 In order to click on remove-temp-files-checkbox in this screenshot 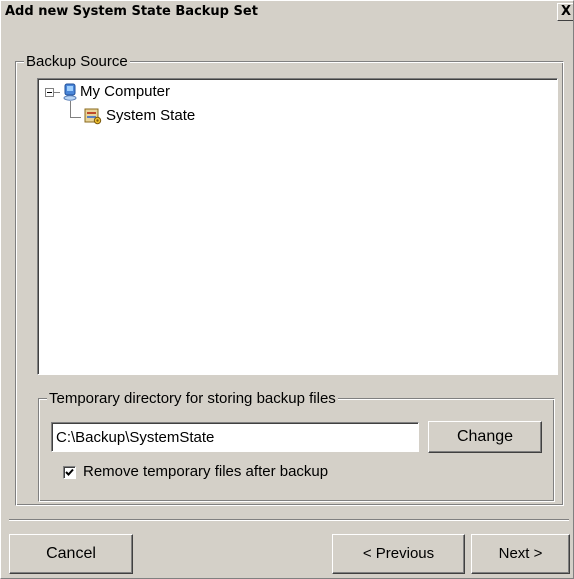, I will do `click(69, 472)`.